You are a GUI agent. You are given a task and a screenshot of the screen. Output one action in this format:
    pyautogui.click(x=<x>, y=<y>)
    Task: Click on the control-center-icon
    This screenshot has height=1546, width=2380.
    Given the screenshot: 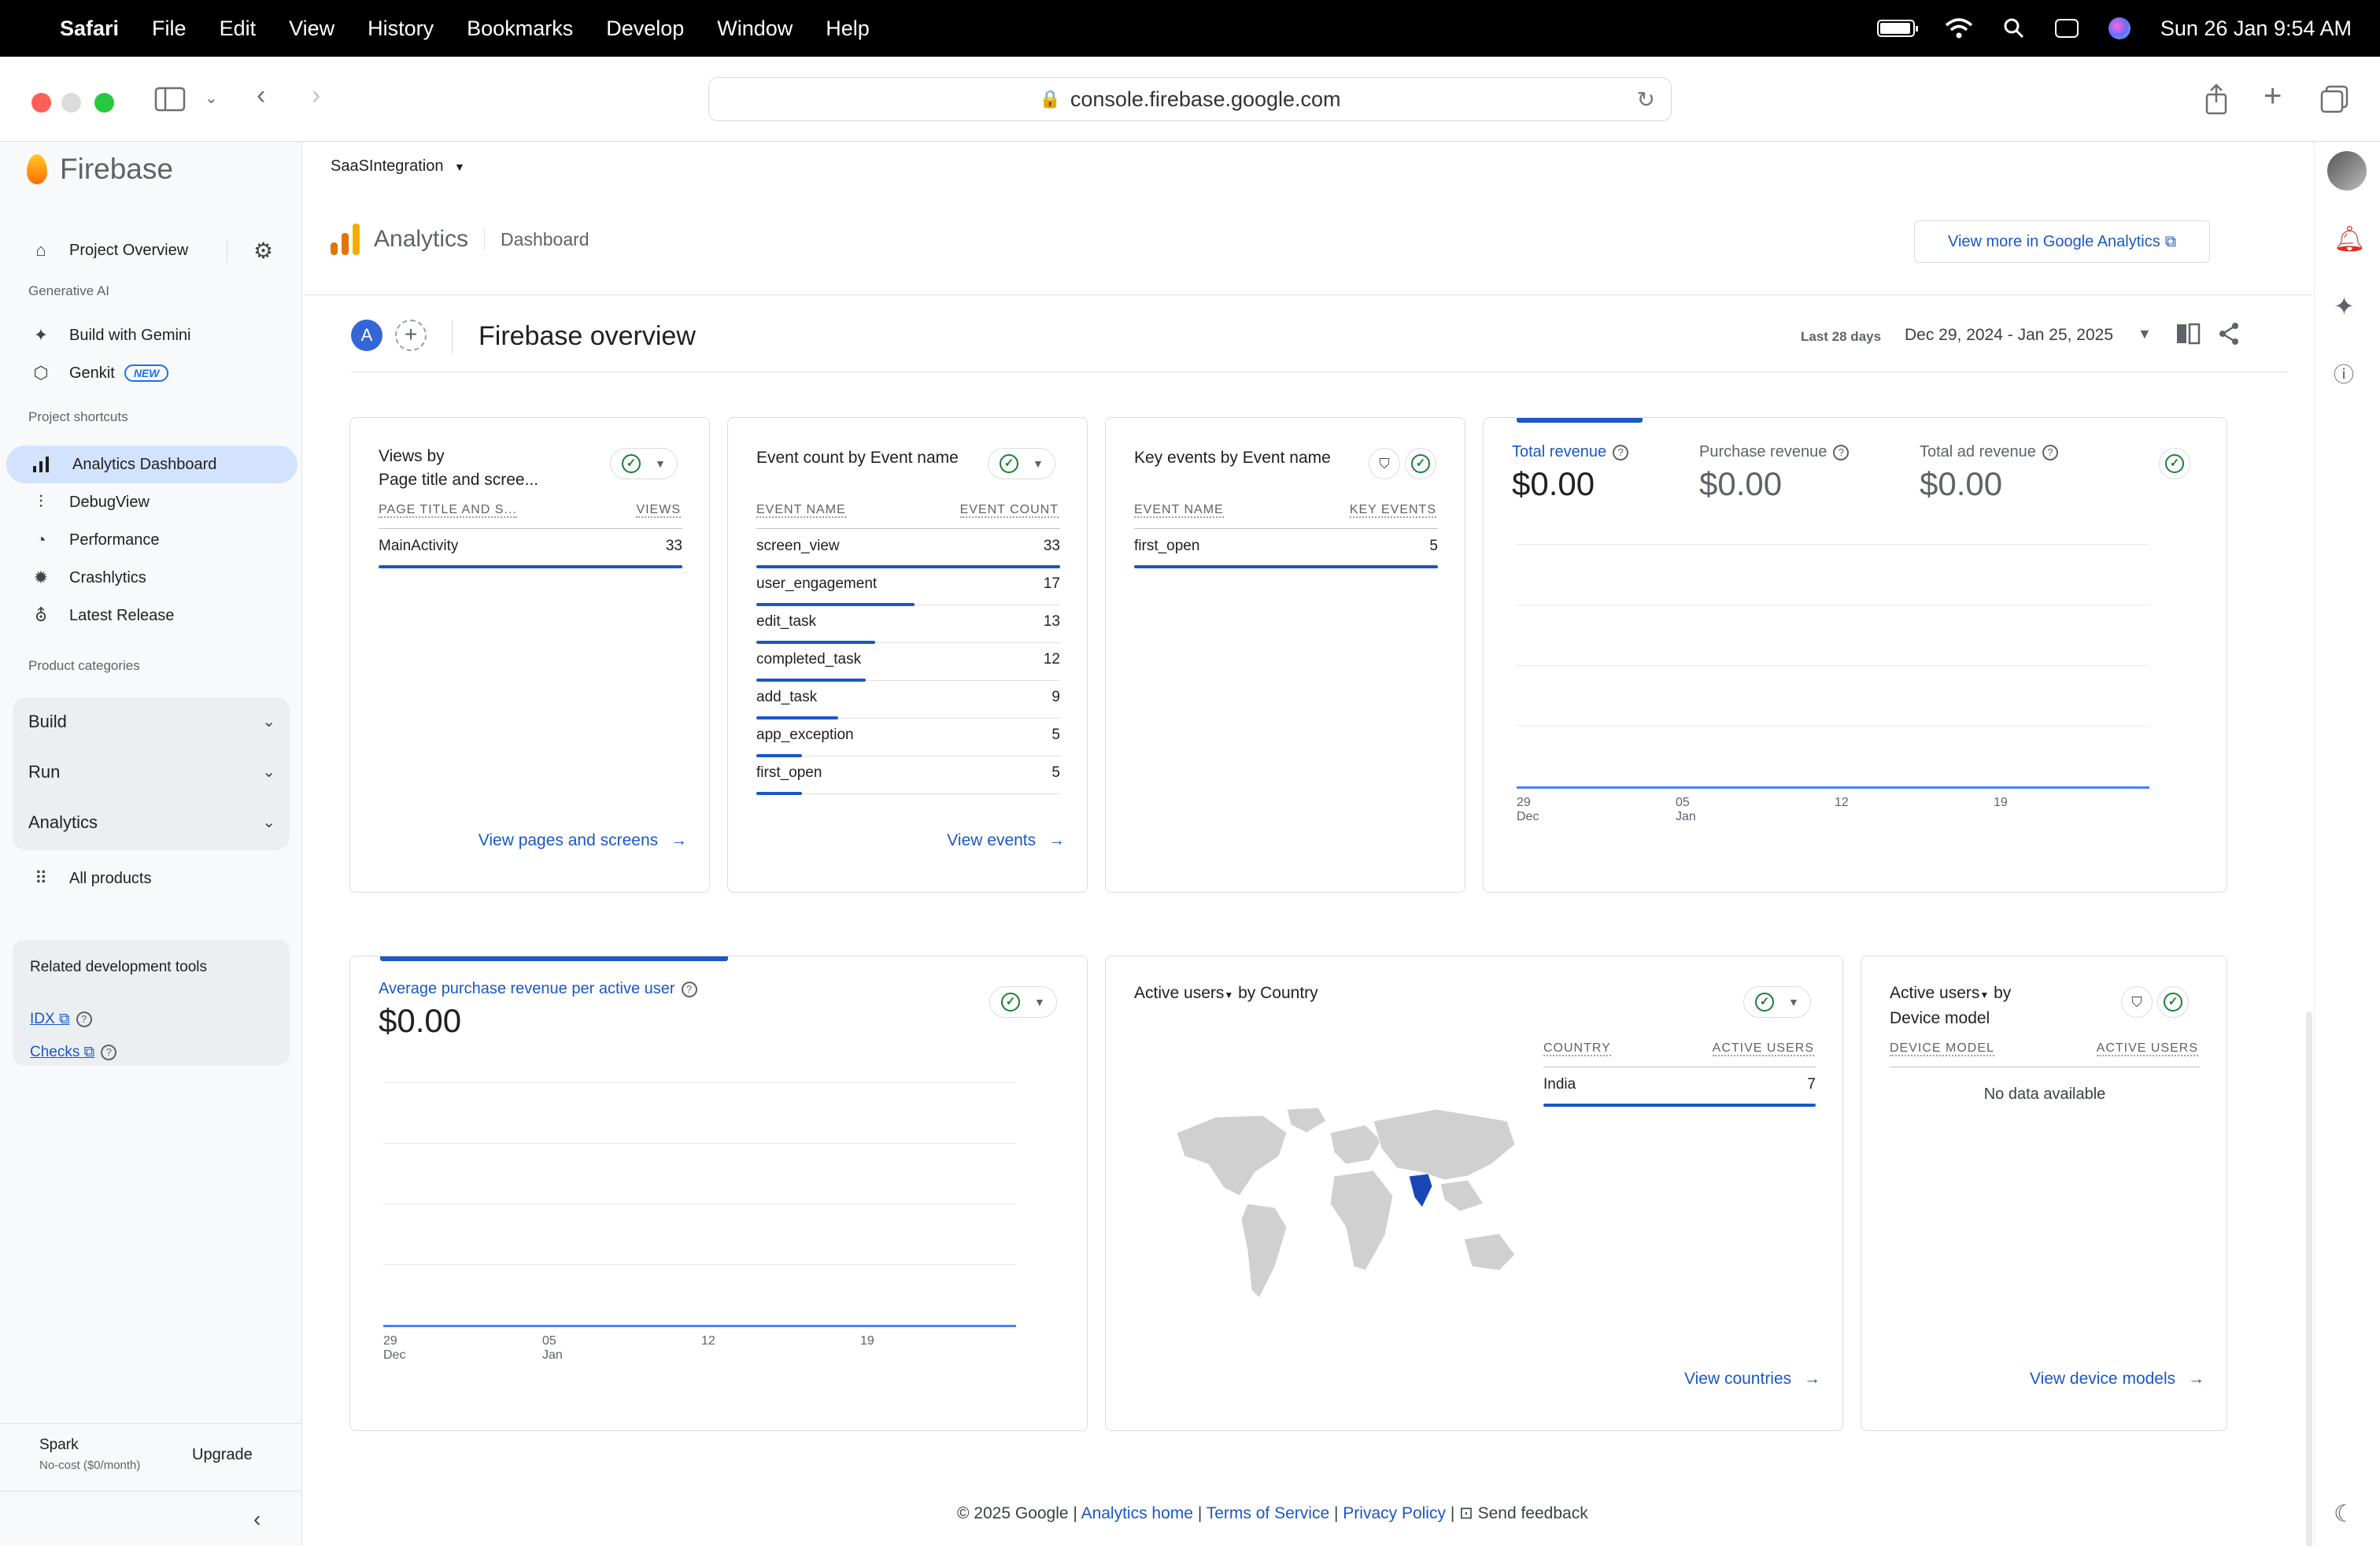 What is the action you would take?
    pyautogui.click(x=2066, y=28)
    